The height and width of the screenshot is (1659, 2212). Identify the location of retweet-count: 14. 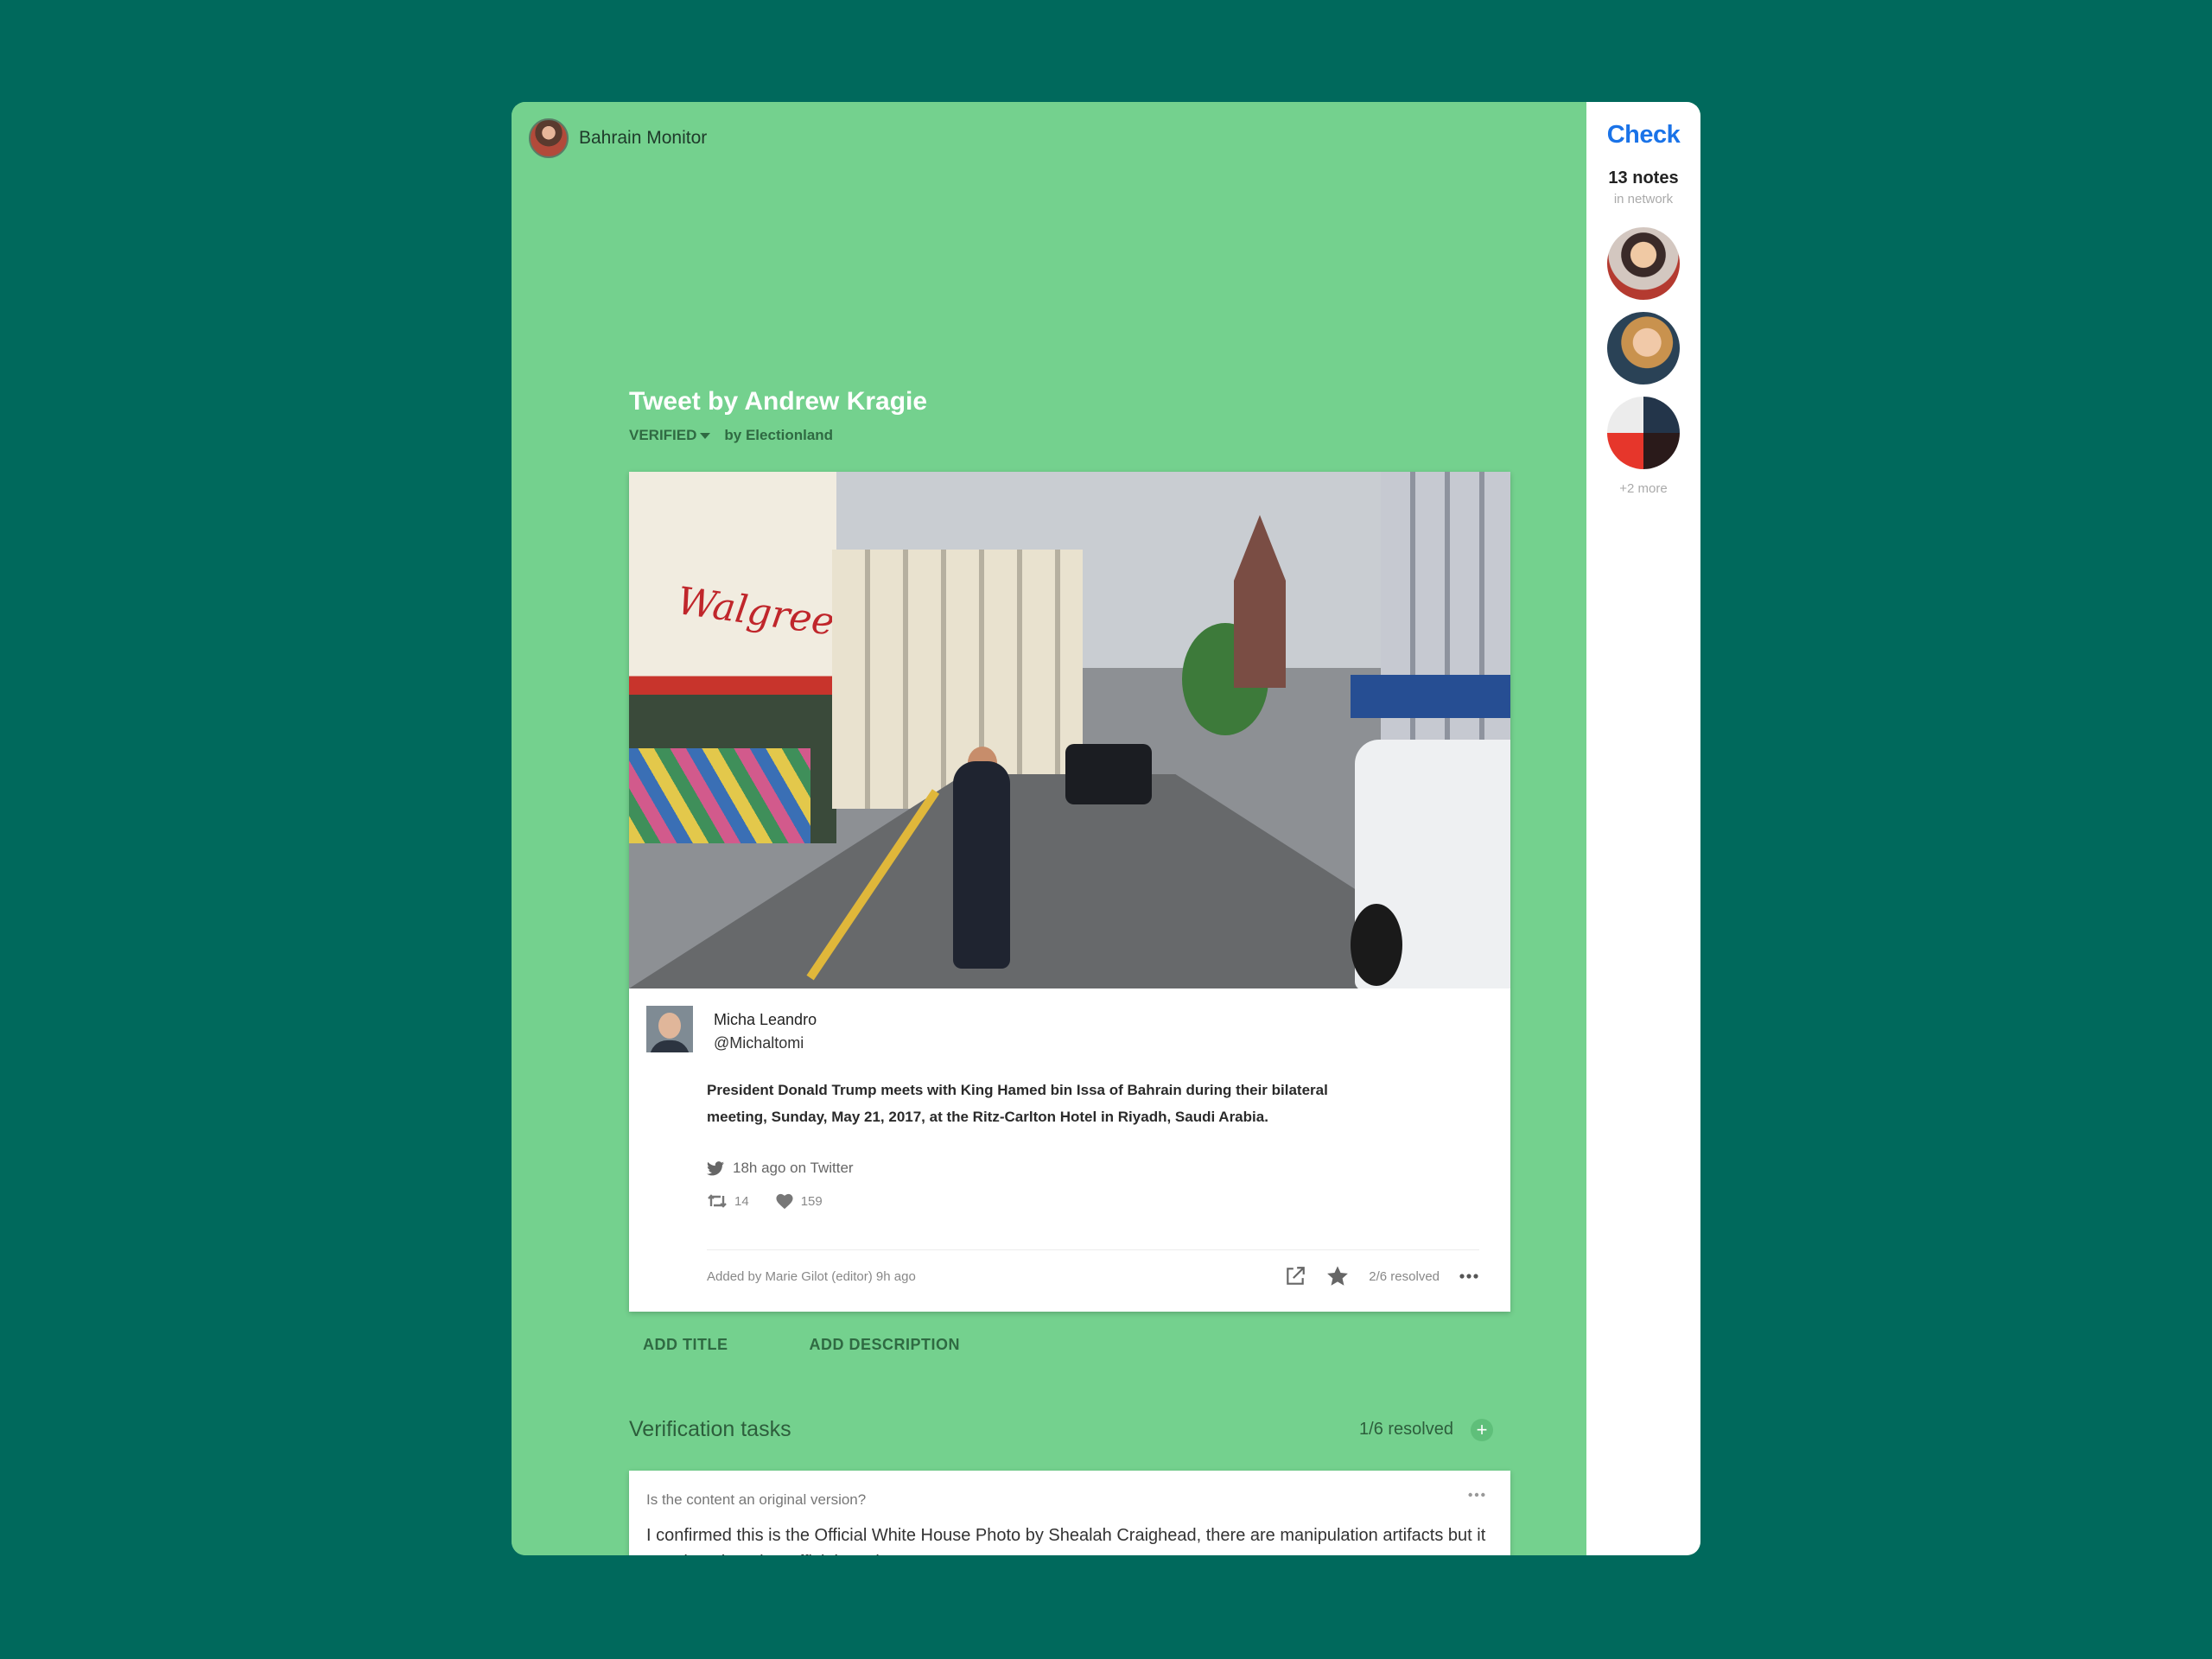
(741, 1201).